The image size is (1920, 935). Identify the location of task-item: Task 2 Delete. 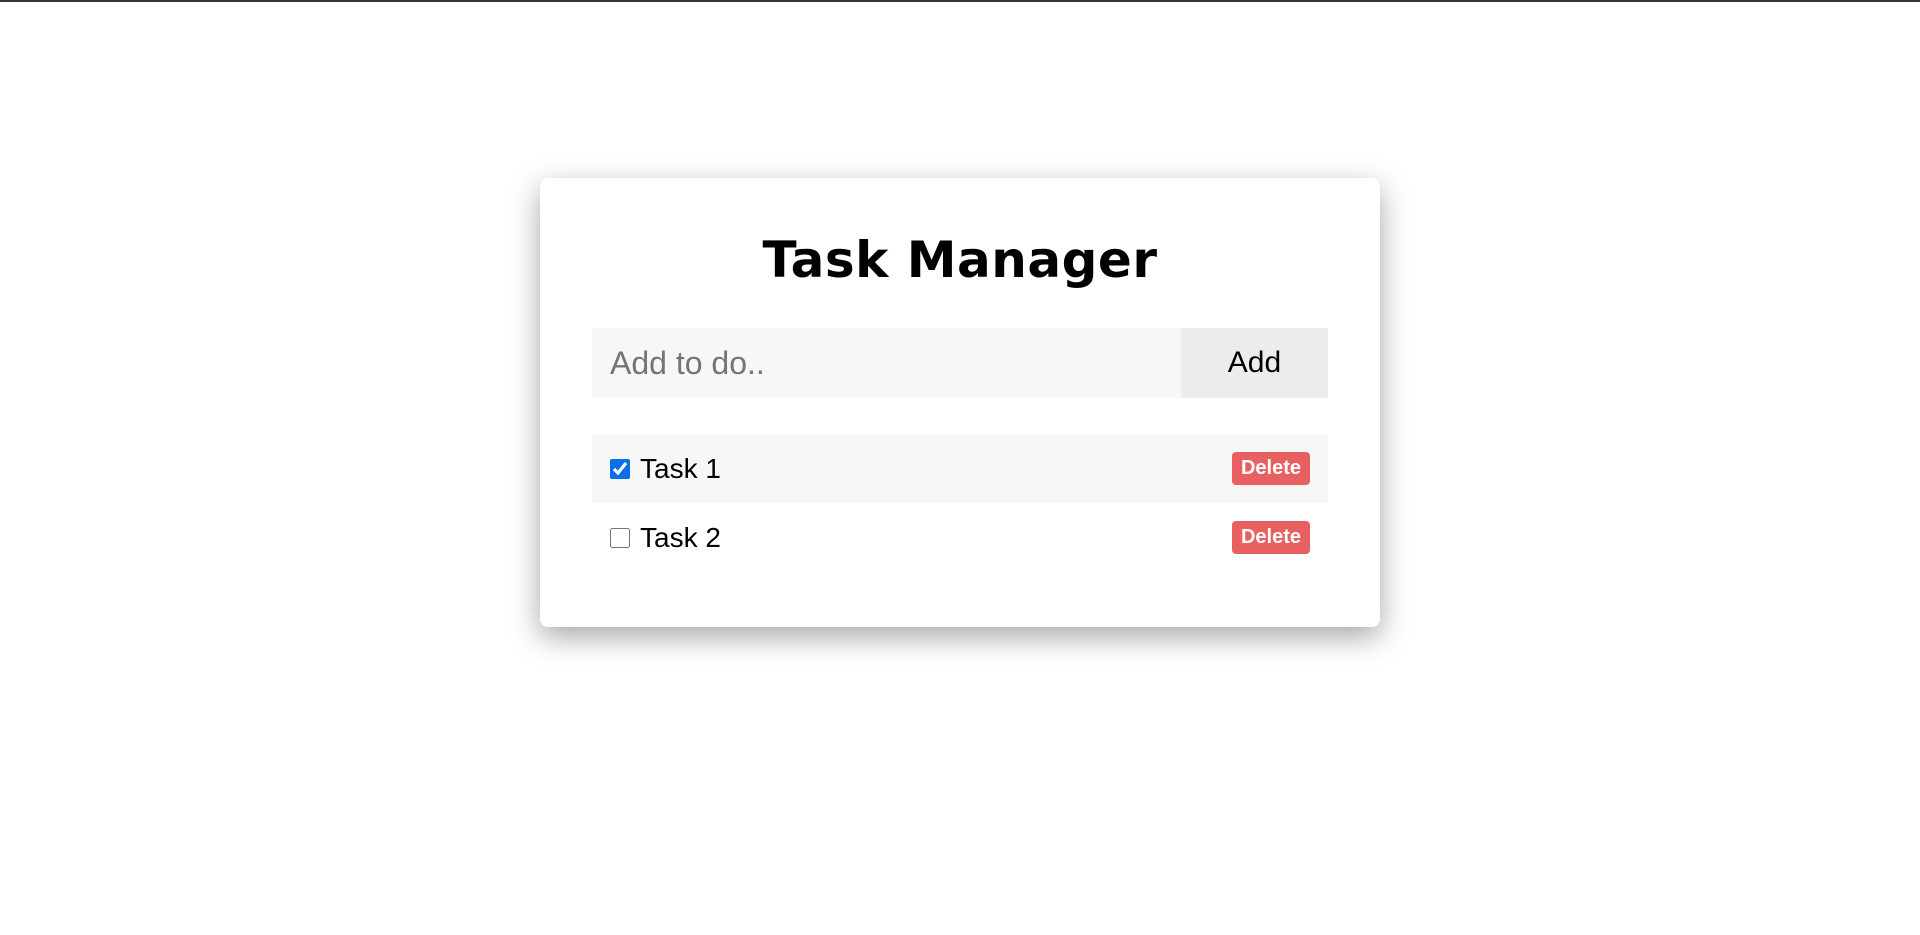
(960, 537).